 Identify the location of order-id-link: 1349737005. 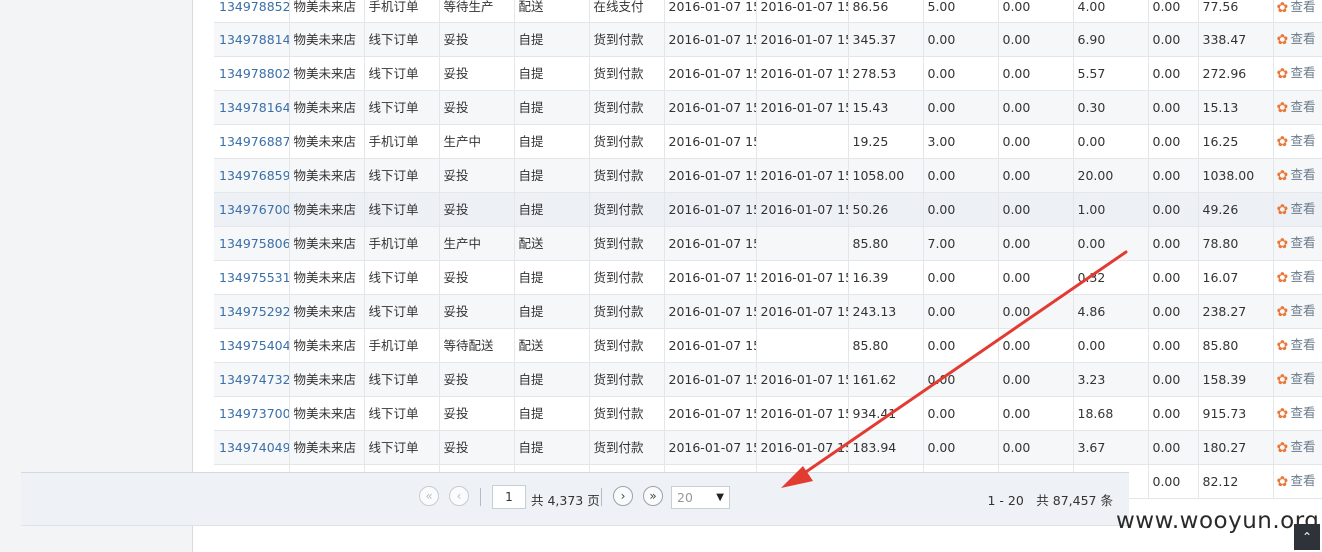
(252, 413).